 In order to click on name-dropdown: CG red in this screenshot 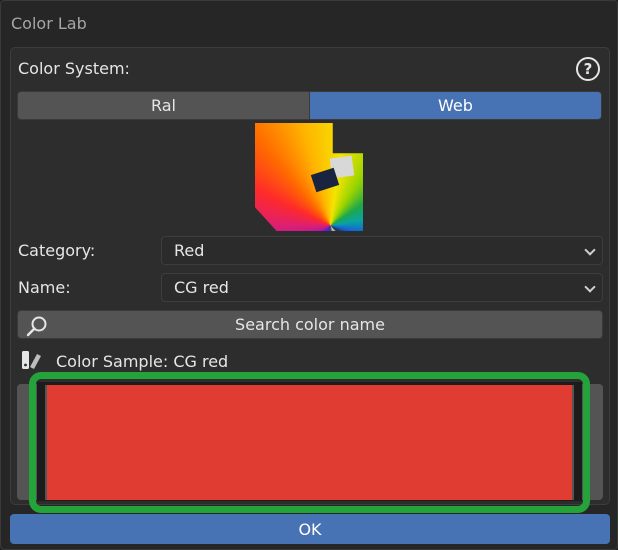, I will do `click(382, 287)`.